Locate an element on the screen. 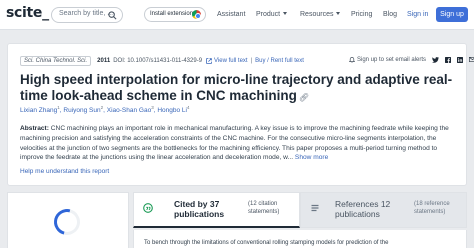  search-icon is located at coordinates (112, 15).